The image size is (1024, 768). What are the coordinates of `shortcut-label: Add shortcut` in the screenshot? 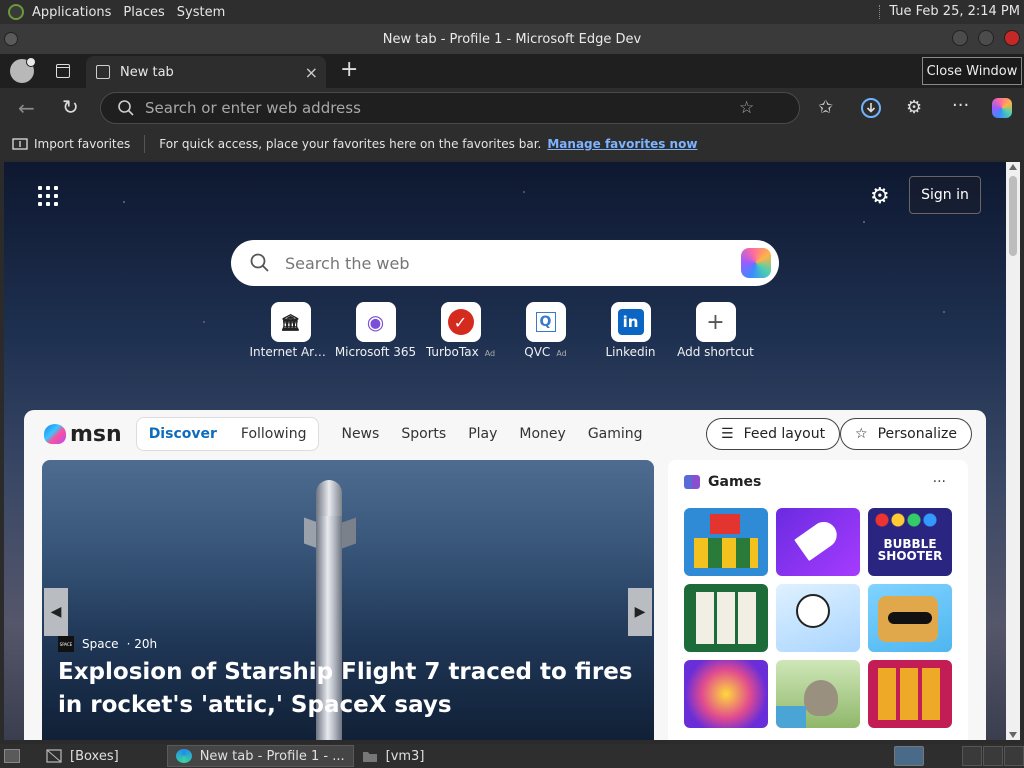 It's located at (715, 352).